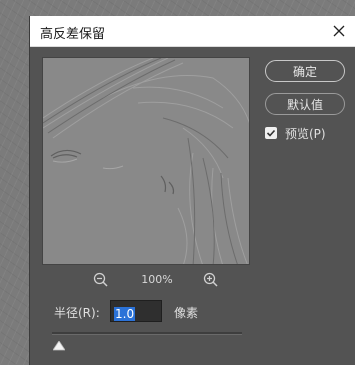 This screenshot has height=365, width=355. What do you see at coordinates (305, 133) in the screenshot?
I see `preview-checkbox-label: 预览(P)` at bounding box center [305, 133].